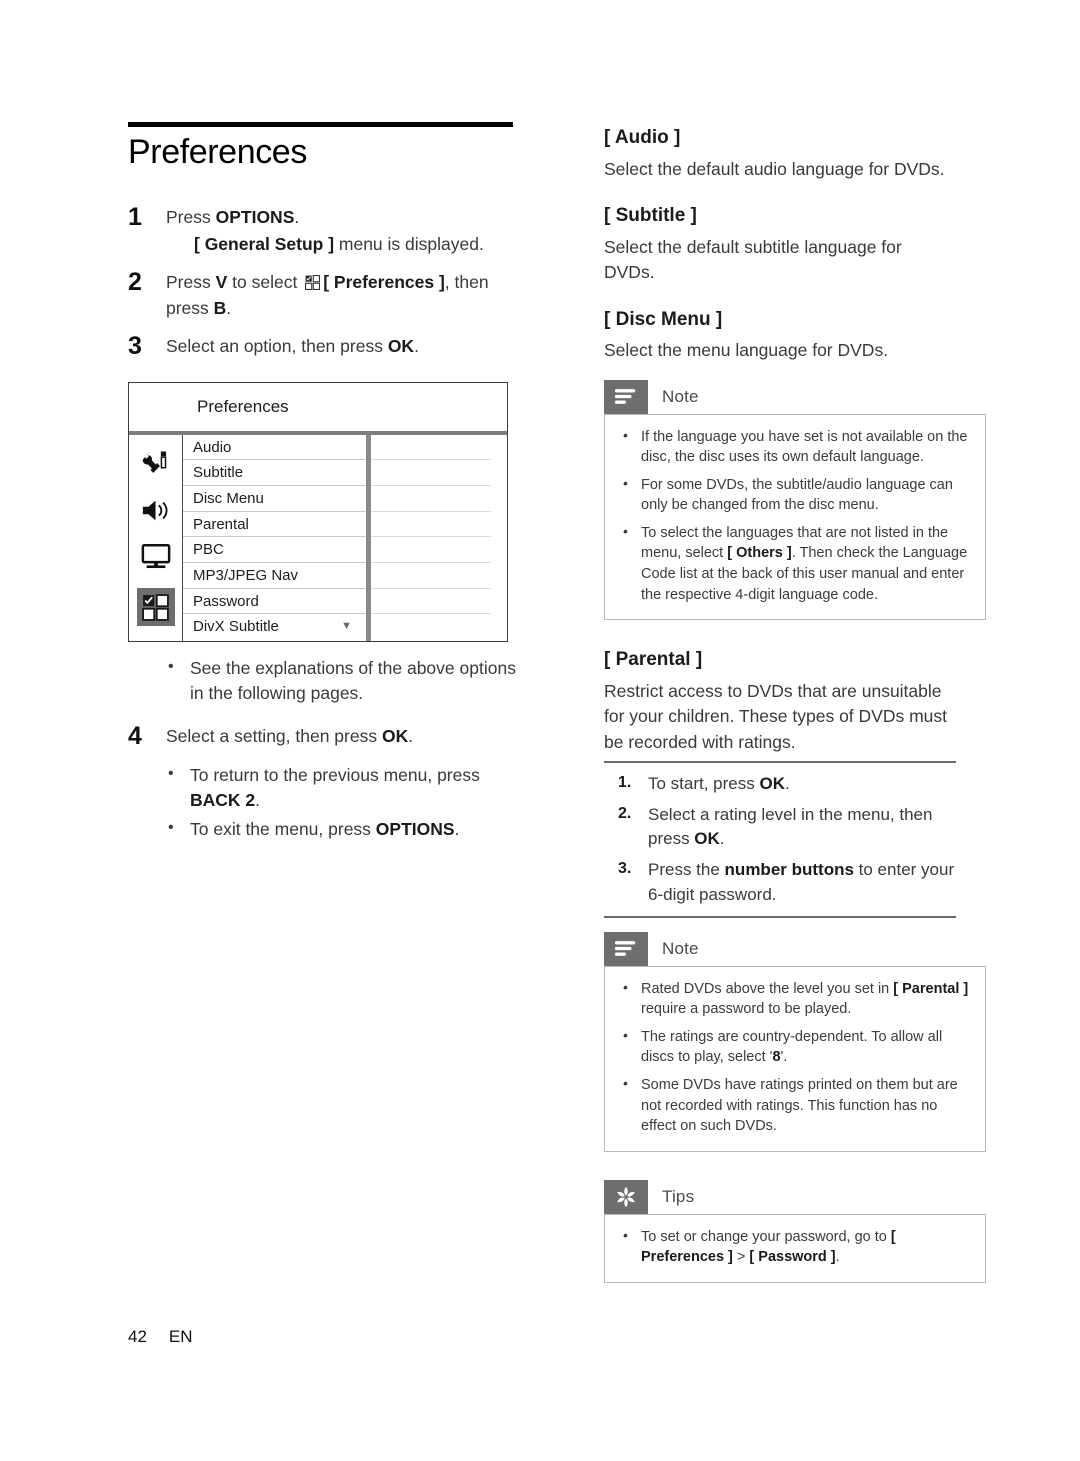 The height and width of the screenshot is (1461, 1080). What do you see at coordinates (795, 396) in the screenshot?
I see `note-callout-1-header: Note` at bounding box center [795, 396].